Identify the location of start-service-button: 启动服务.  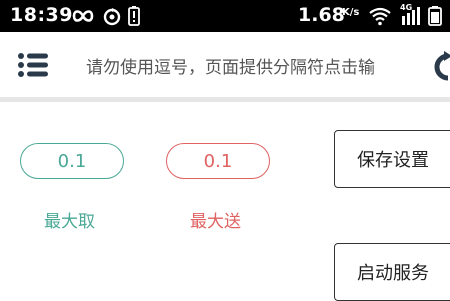
(392, 272).